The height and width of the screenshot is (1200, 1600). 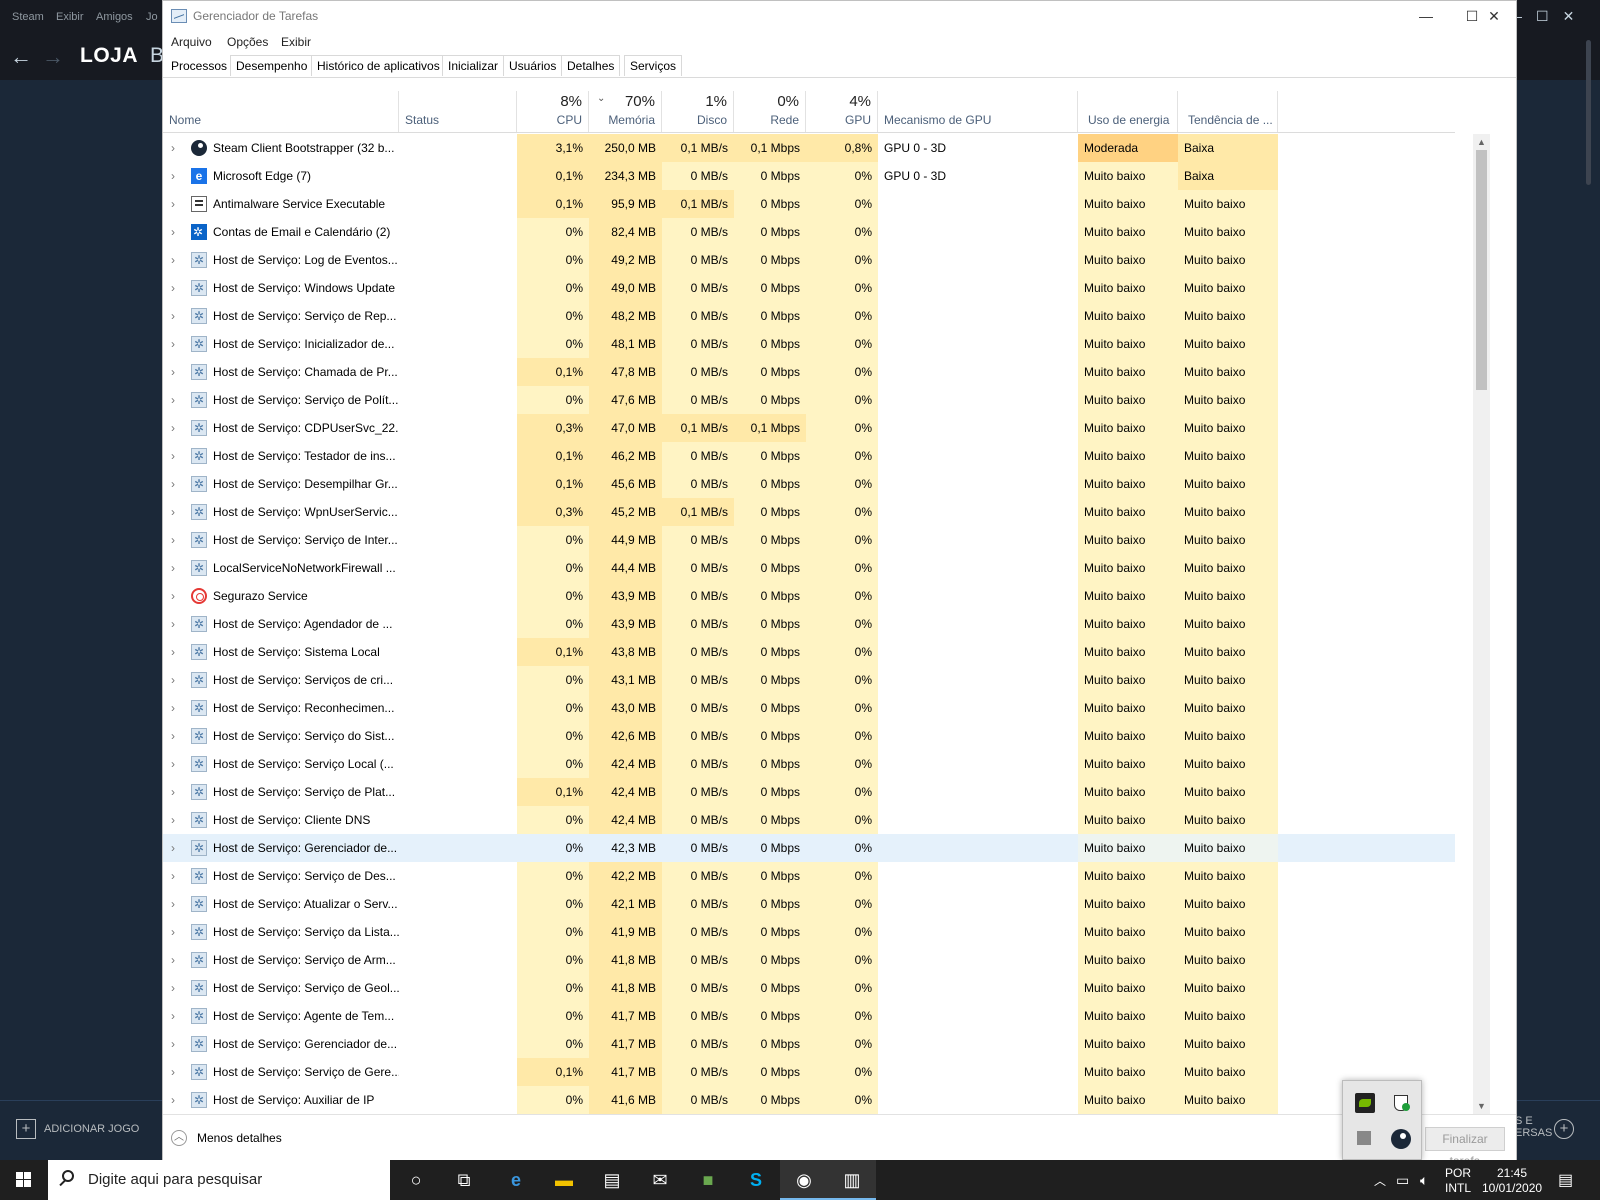 I want to click on taskbar-steam: ◉, so click(x=804, y=1180).